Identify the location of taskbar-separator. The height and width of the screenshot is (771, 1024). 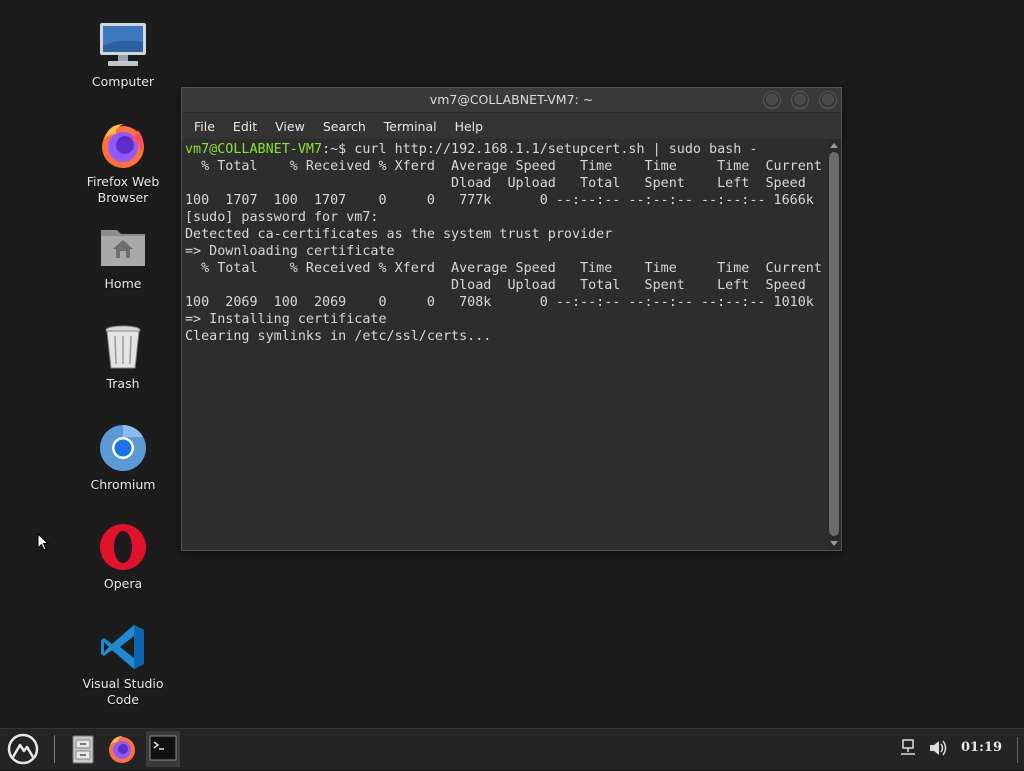
(54, 749).